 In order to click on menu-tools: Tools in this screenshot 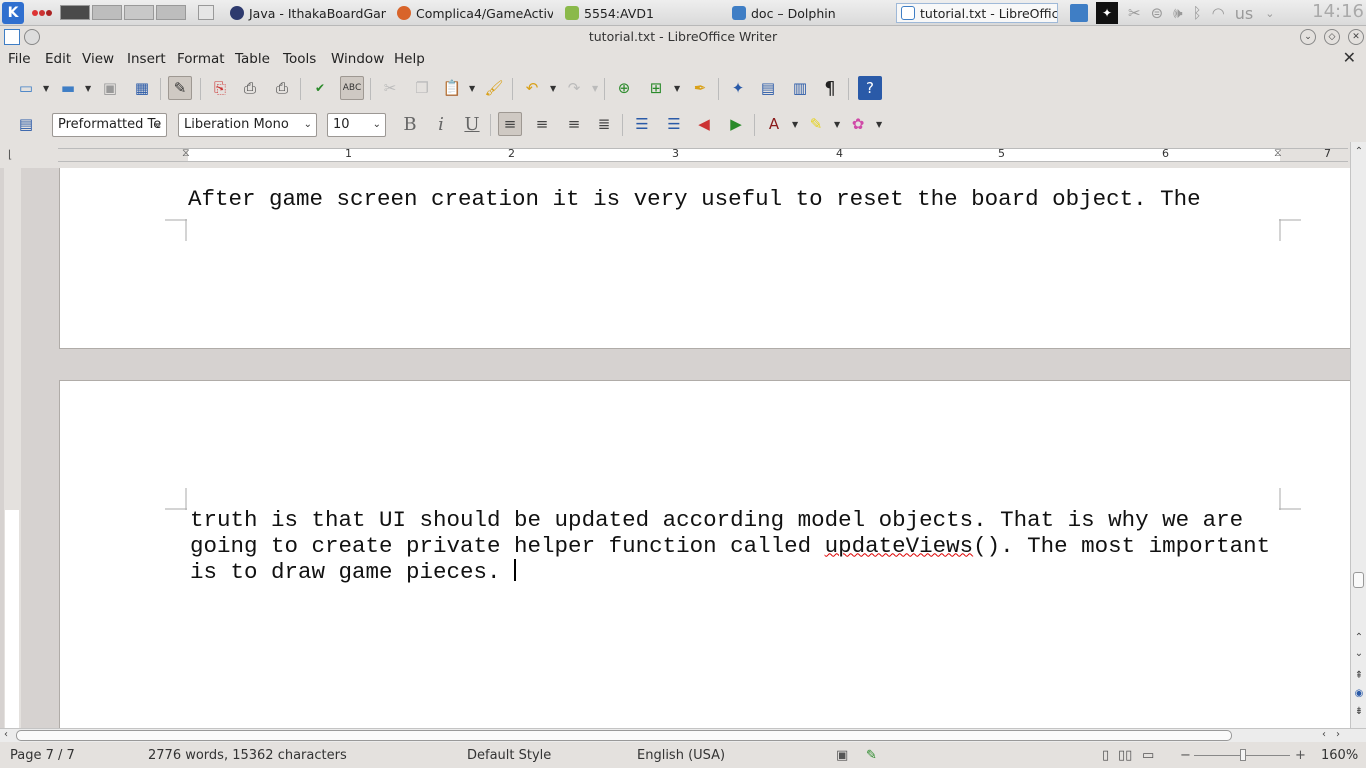, I will do `click(299, 59)`.